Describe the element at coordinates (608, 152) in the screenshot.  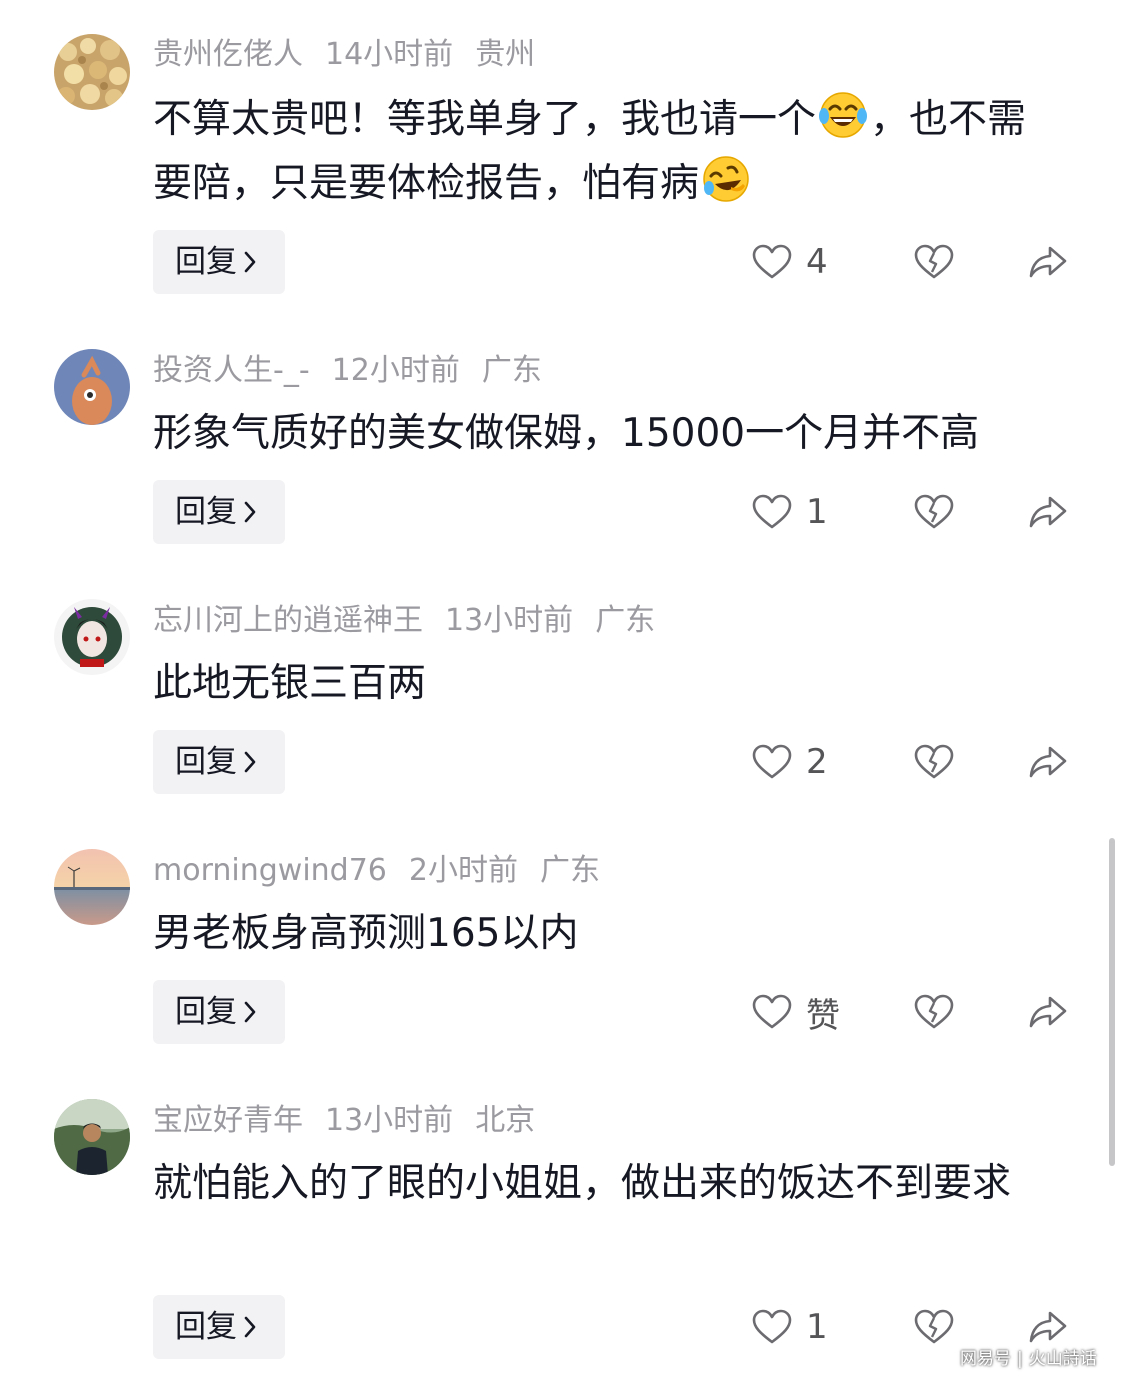
I see `comment-text: 不算太贵吧！等我单身了，我也请一个 ，也不需要陪，只是要体检报告，怕有病` at that location.